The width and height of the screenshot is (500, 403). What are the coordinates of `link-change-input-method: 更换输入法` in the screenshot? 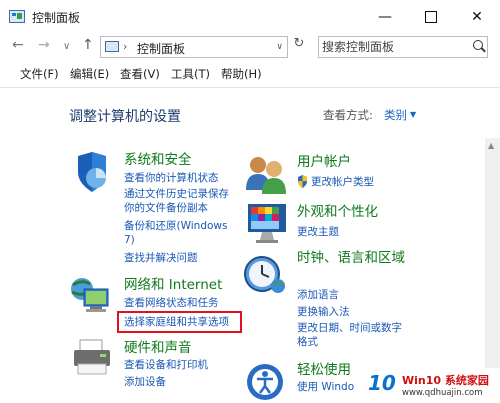 It's located at (323, 312).